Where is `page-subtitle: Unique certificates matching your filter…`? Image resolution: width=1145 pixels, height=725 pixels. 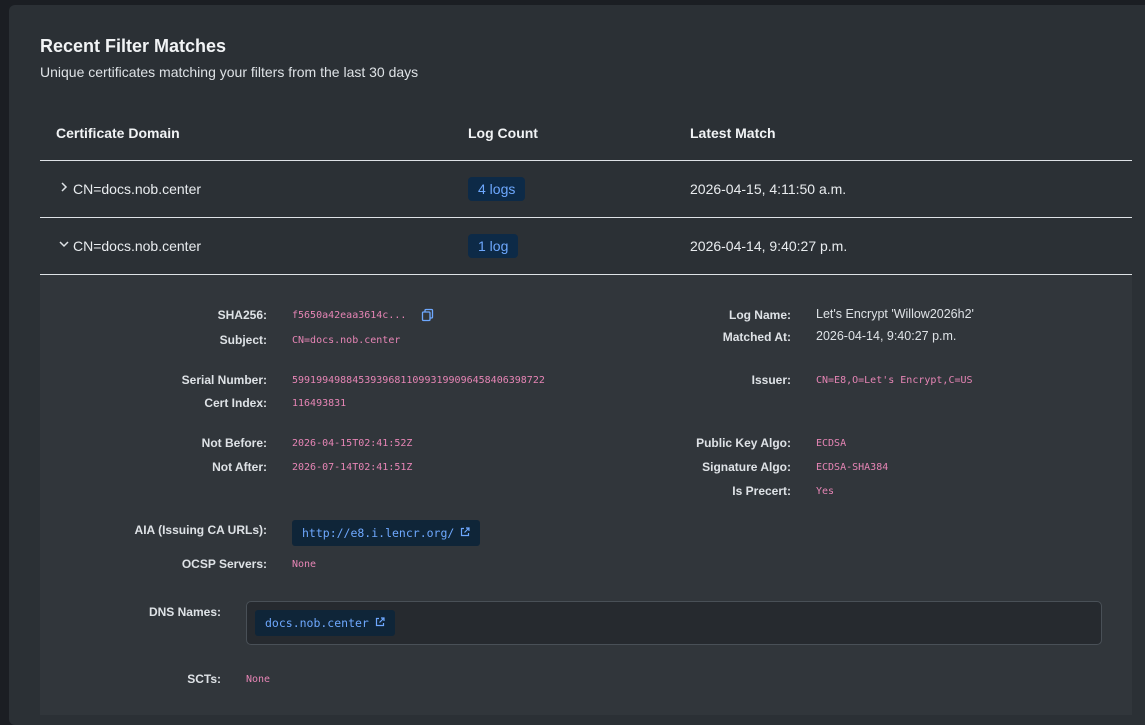
page-subtitle: Unique certificates matching your filter… is located at coordinates (229, 72).